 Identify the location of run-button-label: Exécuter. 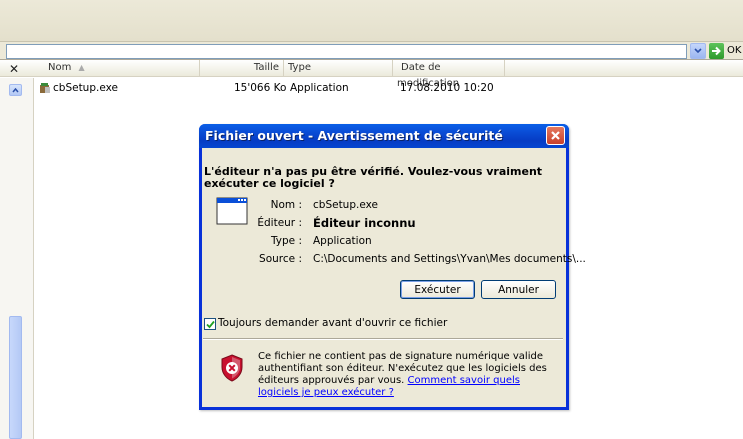
(437, 289).